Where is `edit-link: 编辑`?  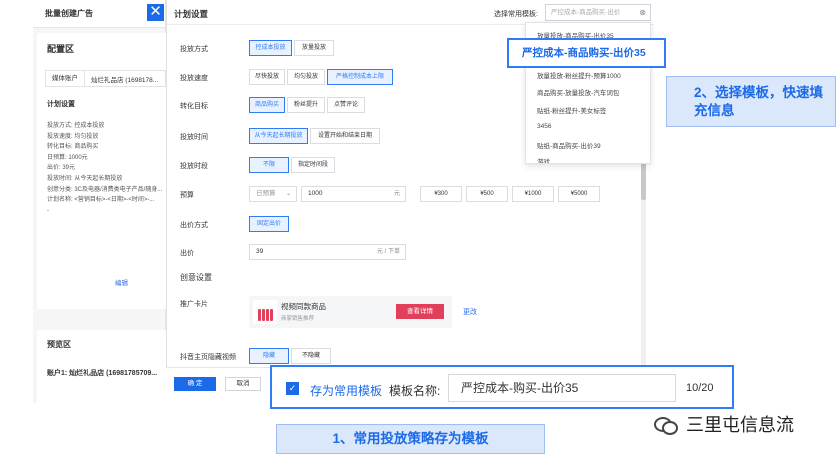
edit-link: 编辑 is located at coordinates (121, 282).